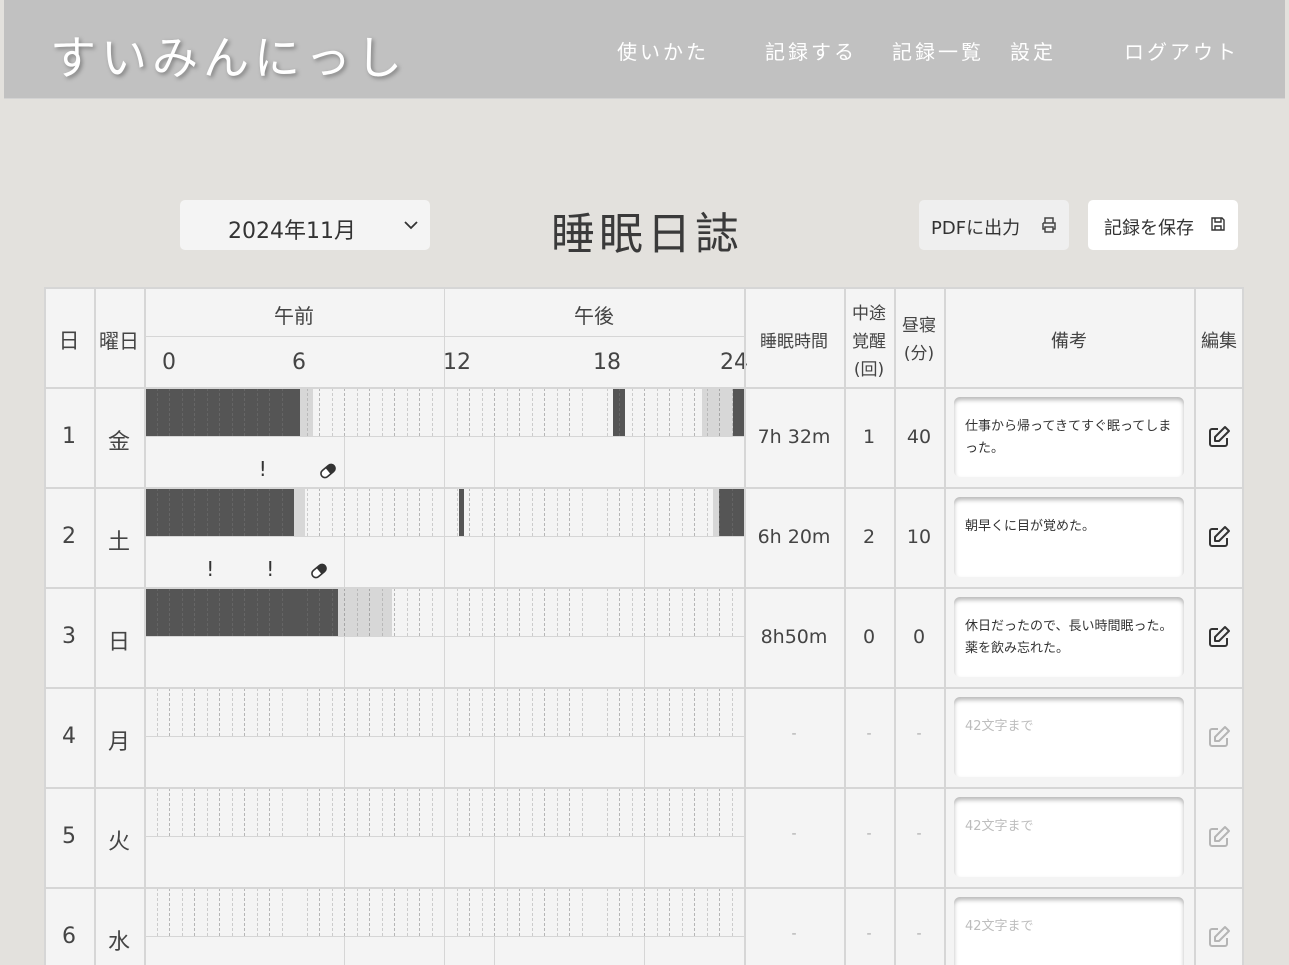  Describe the element at coordinates (69, 436) in the screenshot. I see `day-number: 1` at that location.